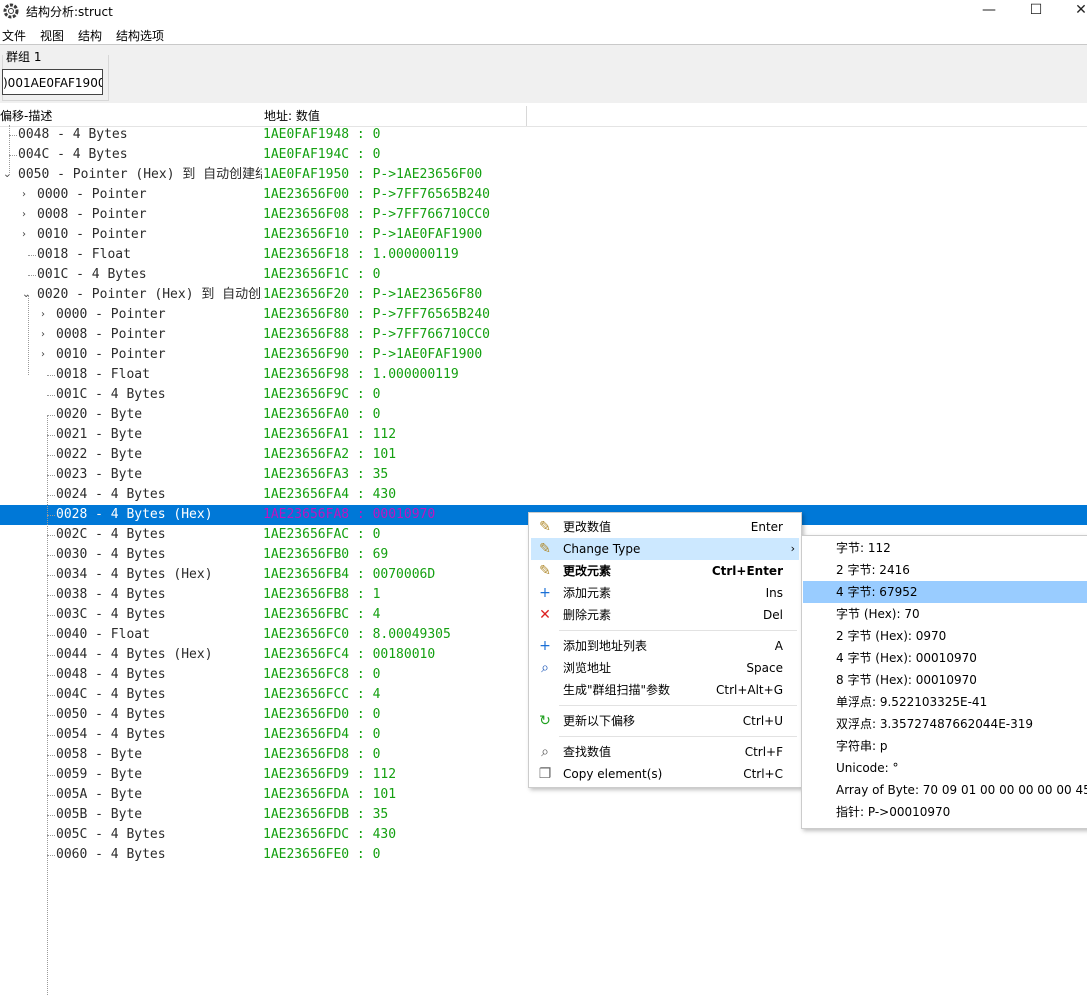  Describe the element at coordinates (134, 514) in the screenshot. I see `row-description: 0028 - 4 Bytes (Hex)` at that location.